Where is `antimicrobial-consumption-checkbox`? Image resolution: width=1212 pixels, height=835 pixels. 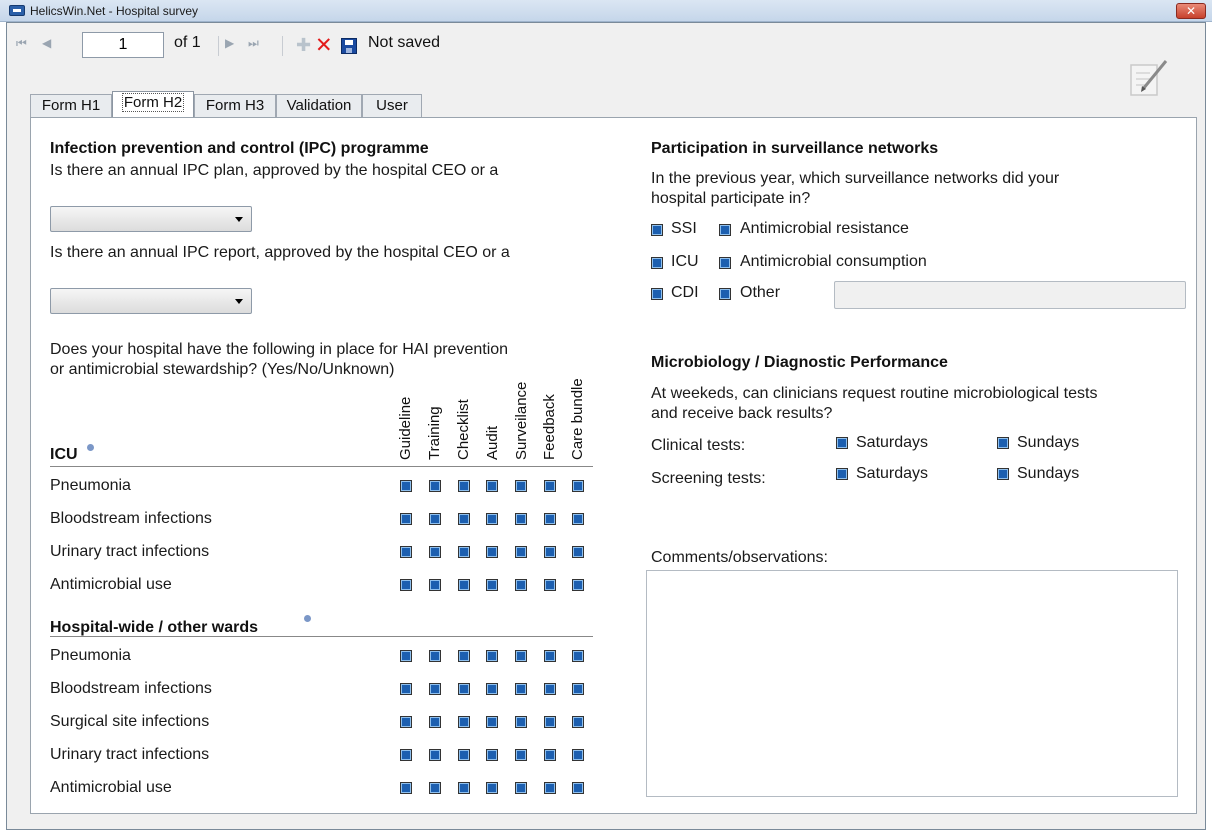 antimicrobial-consumption-checkbox is located at coordinates (725, 263).